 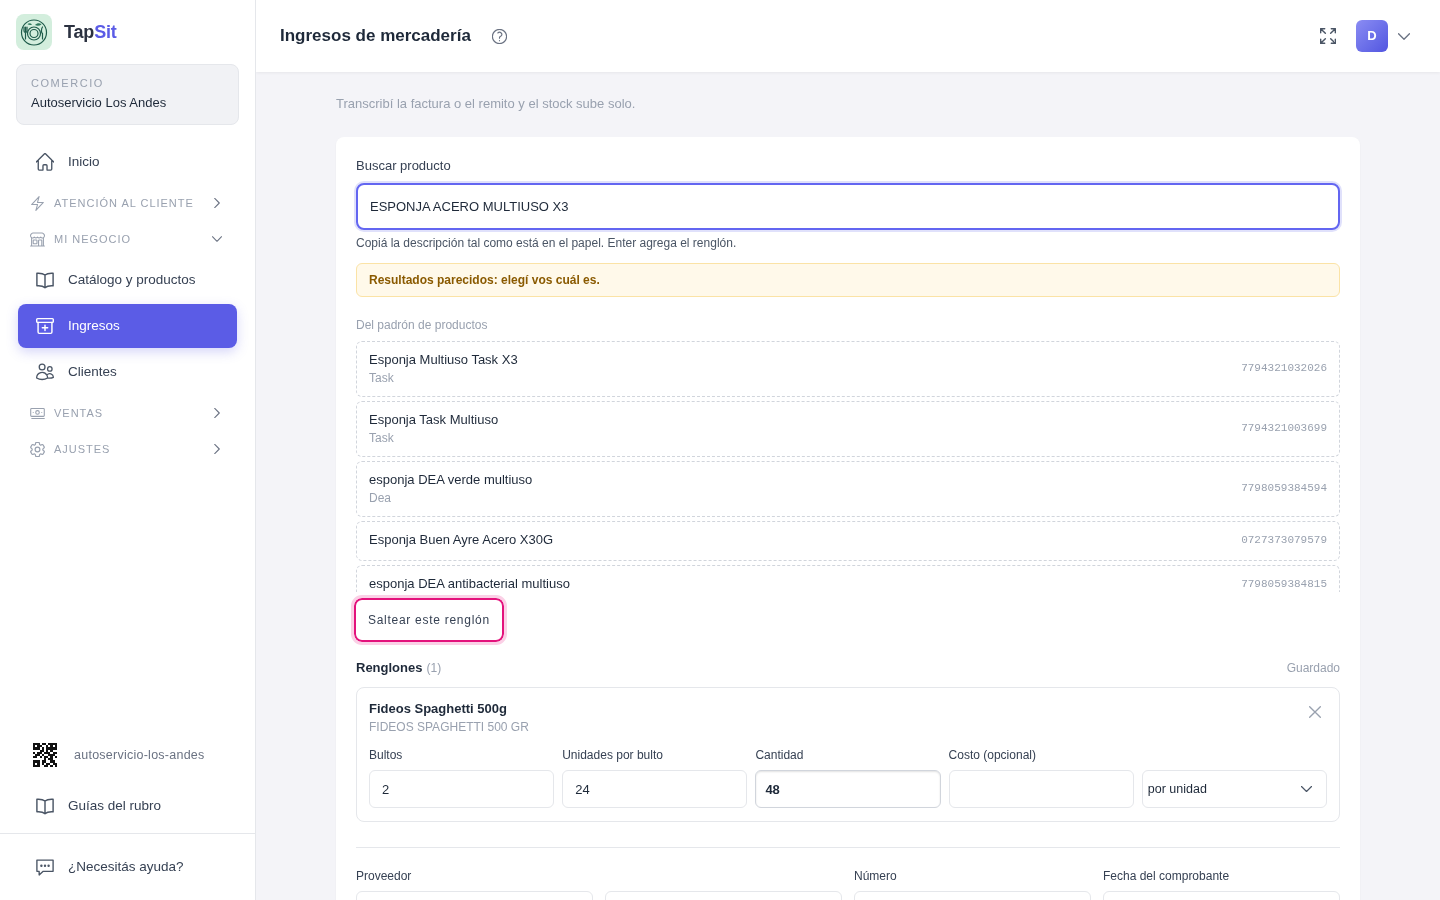 I want to click on product-result: Esponja Task Multiuso Task 7794321003699, so click(x=848, y=429).